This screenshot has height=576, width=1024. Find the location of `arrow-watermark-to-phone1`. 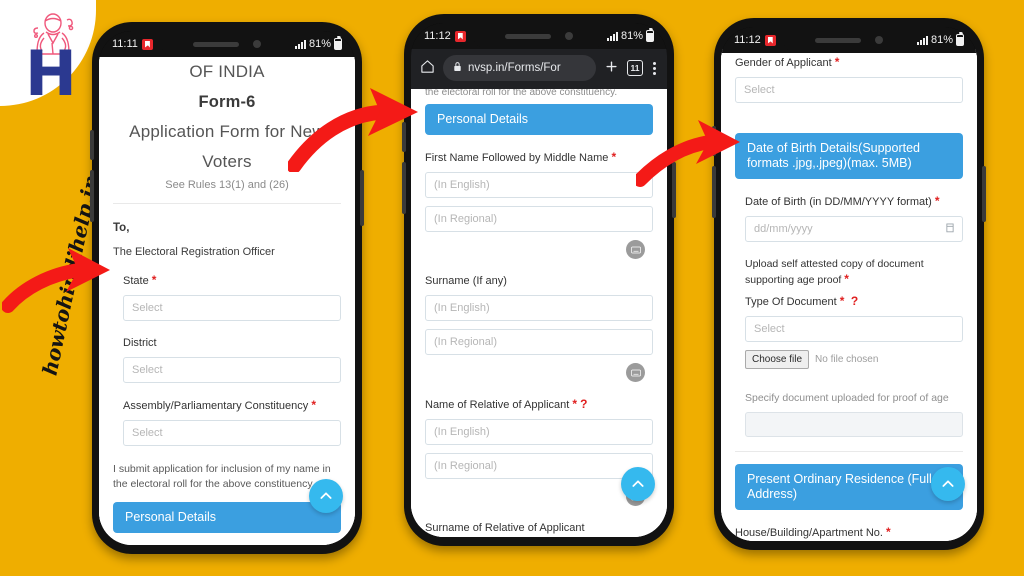

arrow-watermark-to-phone1 is located at coordinates (59, 282).